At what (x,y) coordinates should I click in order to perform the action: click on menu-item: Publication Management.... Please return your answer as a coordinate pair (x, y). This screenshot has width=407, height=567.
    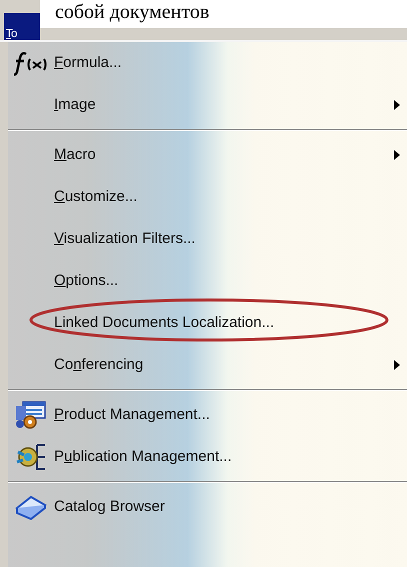
    Looking at the image, I should click on (143, 457).